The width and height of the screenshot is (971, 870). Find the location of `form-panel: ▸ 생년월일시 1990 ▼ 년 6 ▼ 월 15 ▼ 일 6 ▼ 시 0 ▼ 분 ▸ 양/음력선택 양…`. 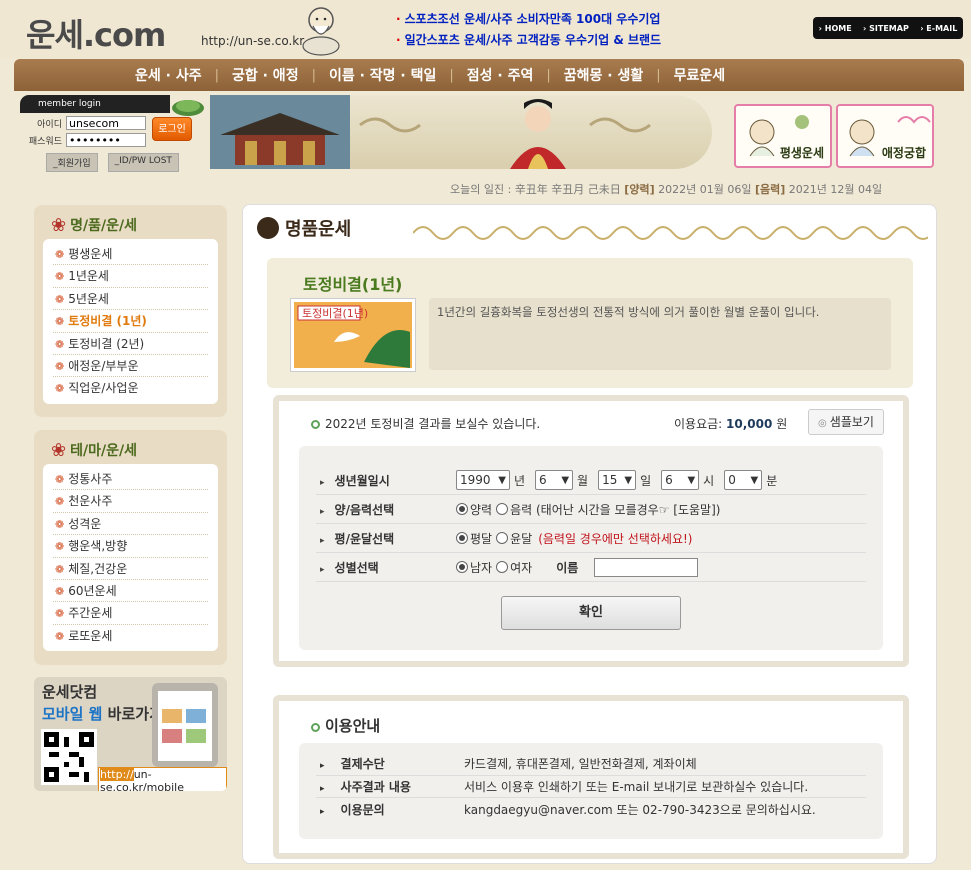

form-panel: ▸ 생년월일시 1990 ▼ 년 6 ▼ 월 15 ▼ 일 6 ▼ 시 0 ▼ 분 ▸ 양/음력선택 양… is located at coordinates (591, 548).